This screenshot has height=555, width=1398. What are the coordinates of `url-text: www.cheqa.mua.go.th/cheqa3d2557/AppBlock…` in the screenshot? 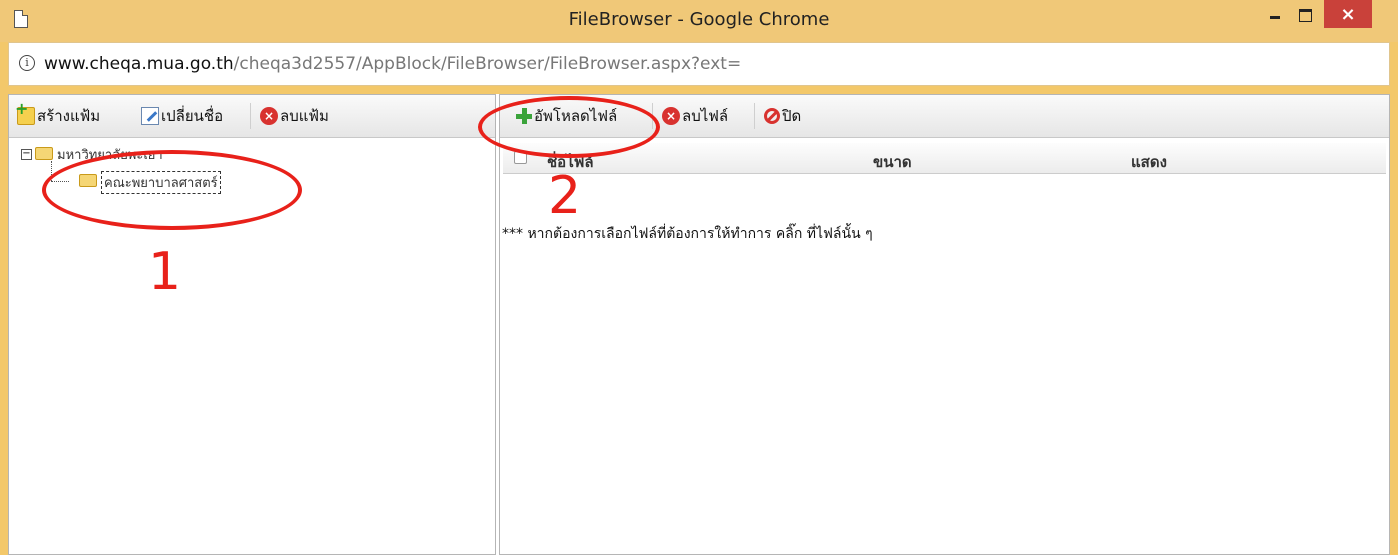 It's located at (392, 64).